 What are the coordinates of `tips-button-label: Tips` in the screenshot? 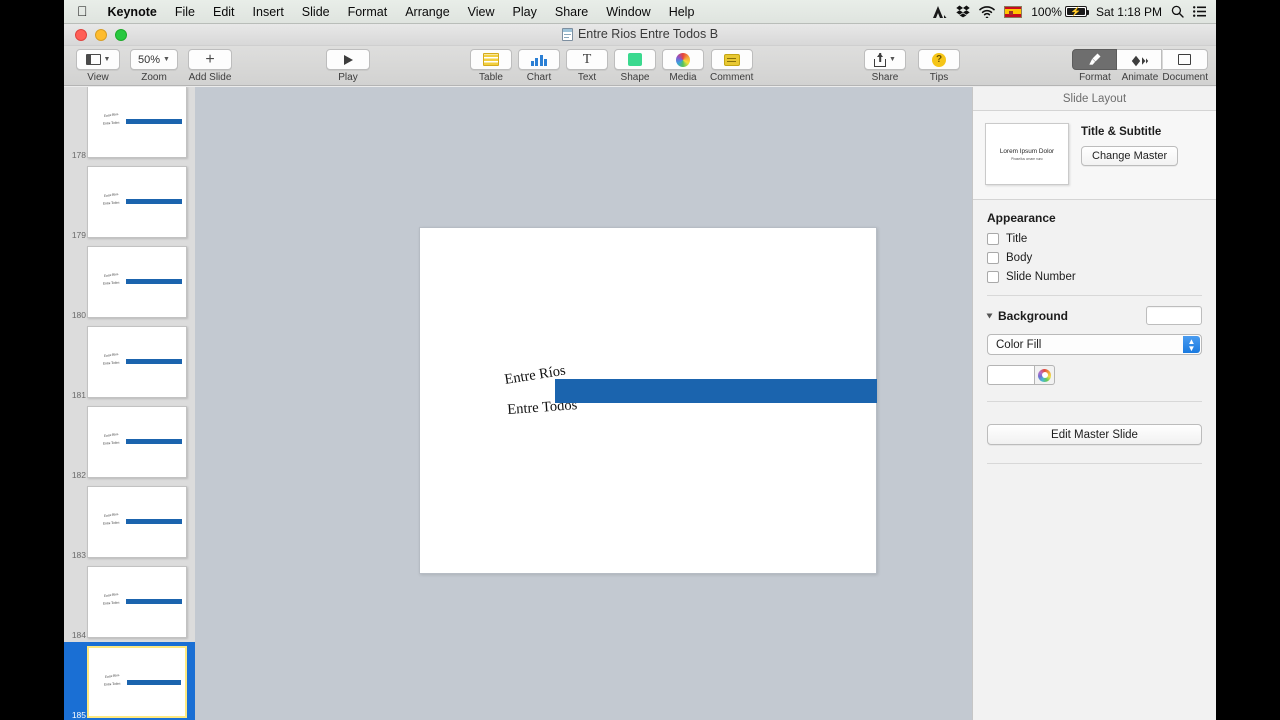 It's located at (939, 77).